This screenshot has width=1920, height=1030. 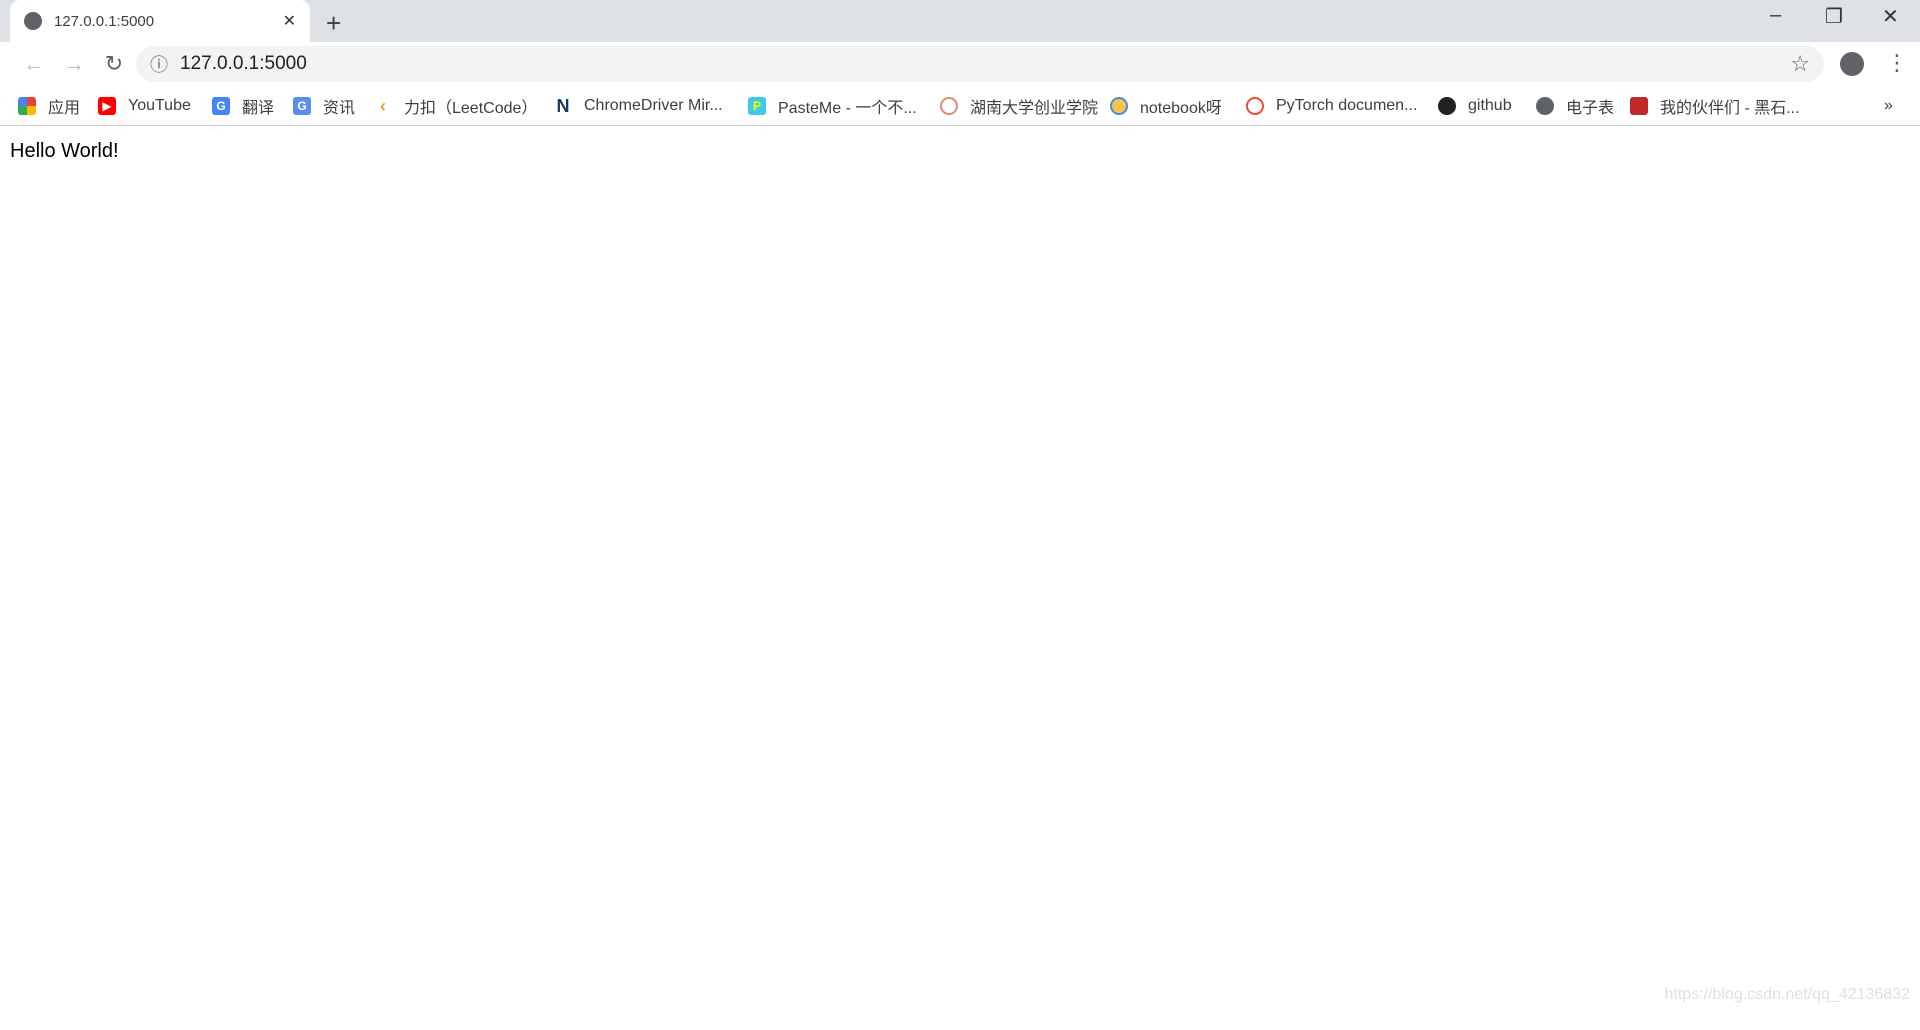 What do you see at coordinates (104, 21) in the screenshot?
I see `tab-title: 127.0.0.1:5000` at bounding box center [104, 21].